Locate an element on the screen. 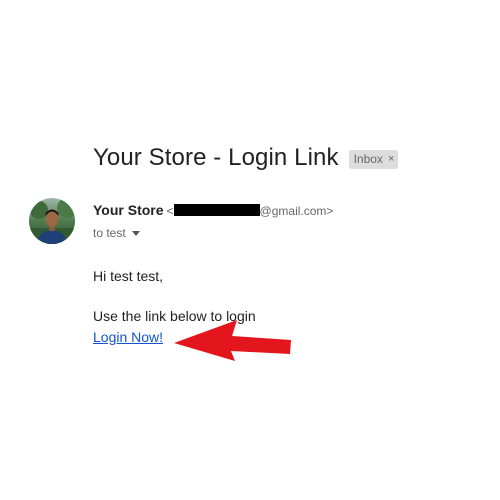  sender-line: Your Store < @gmail.com> is located at coordinates (213, 210).